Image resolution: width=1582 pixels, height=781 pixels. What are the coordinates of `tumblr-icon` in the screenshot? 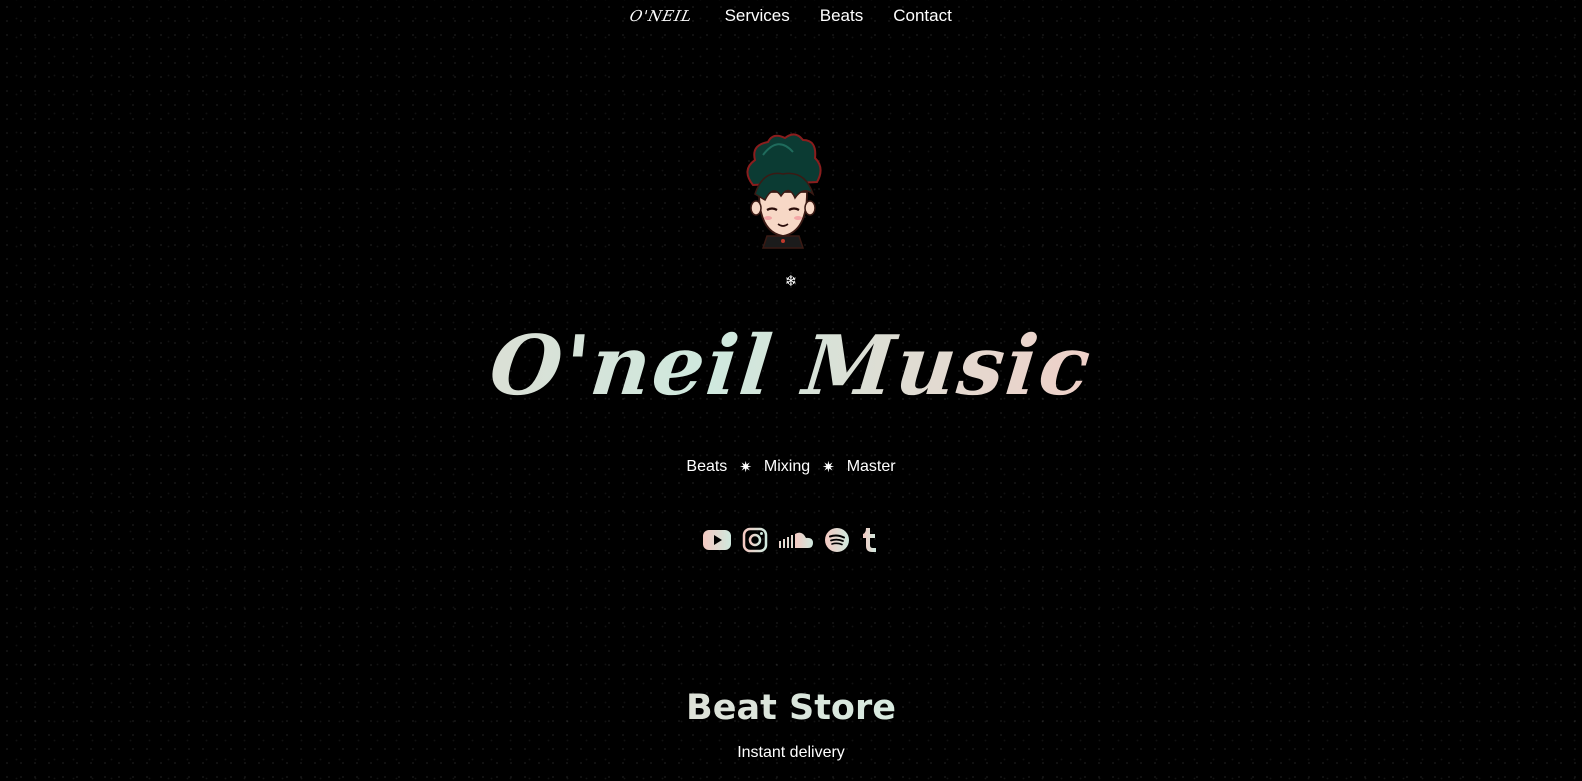 It's located at (870, 540).